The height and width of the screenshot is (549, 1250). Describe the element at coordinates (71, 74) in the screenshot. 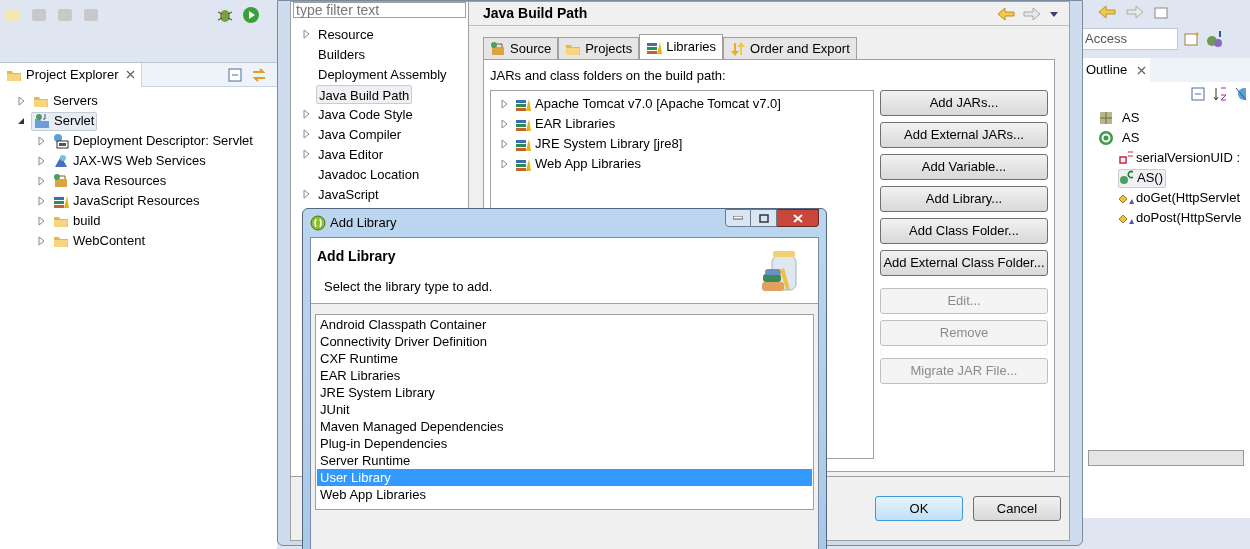

I see `project-explorer-tab: Project Explorer` at that location.